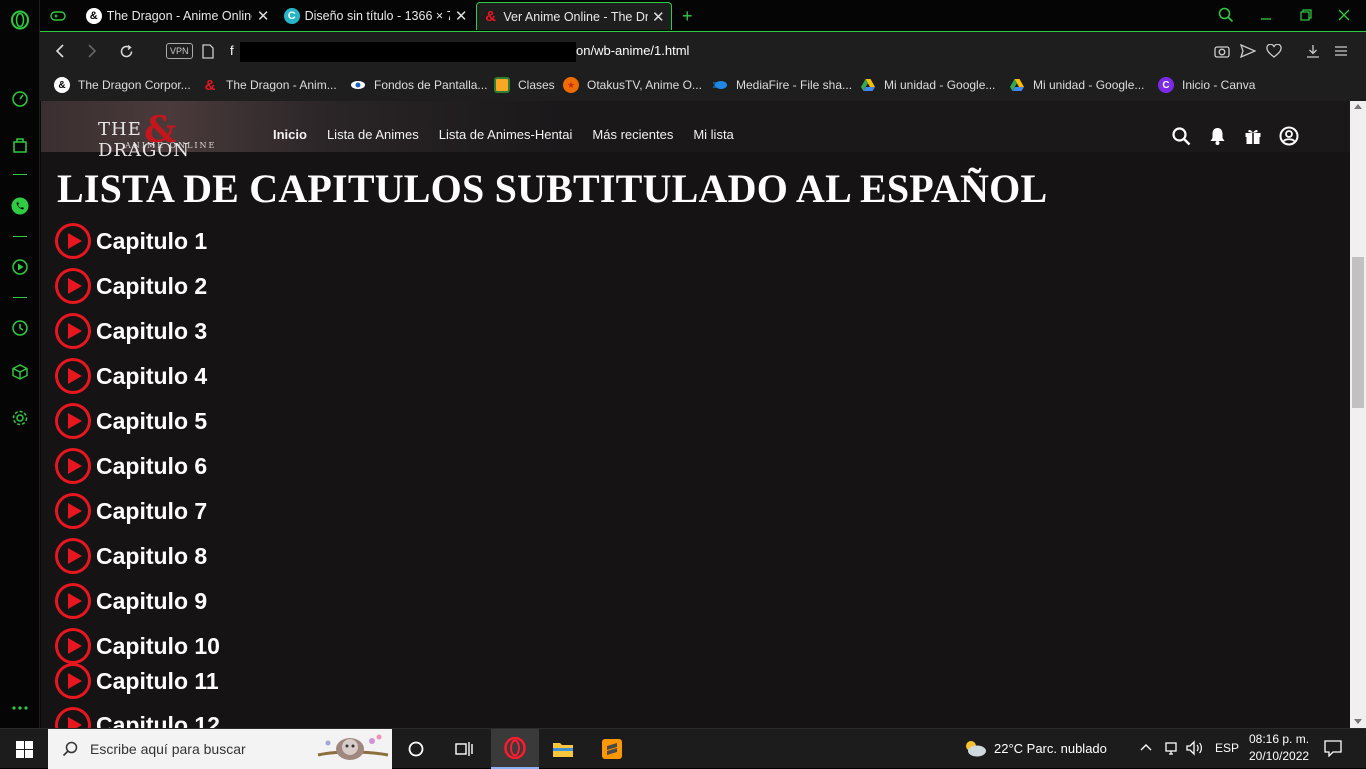  I want to click on episode-item: Capitulo 9, so click(131, 601).